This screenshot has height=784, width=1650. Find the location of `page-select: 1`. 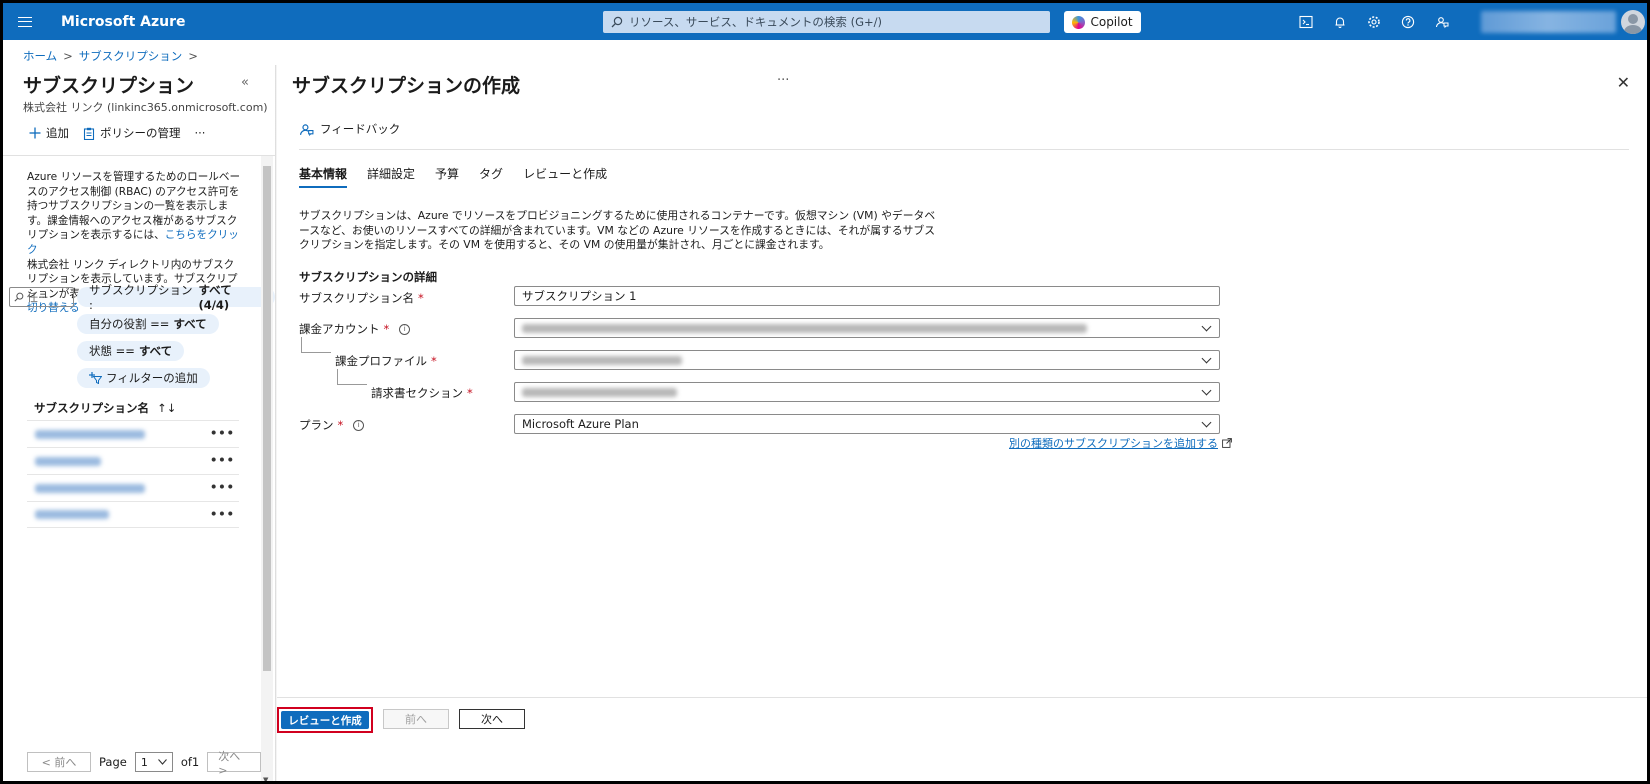

page-select: 1 is located at coordinates (153, 762).